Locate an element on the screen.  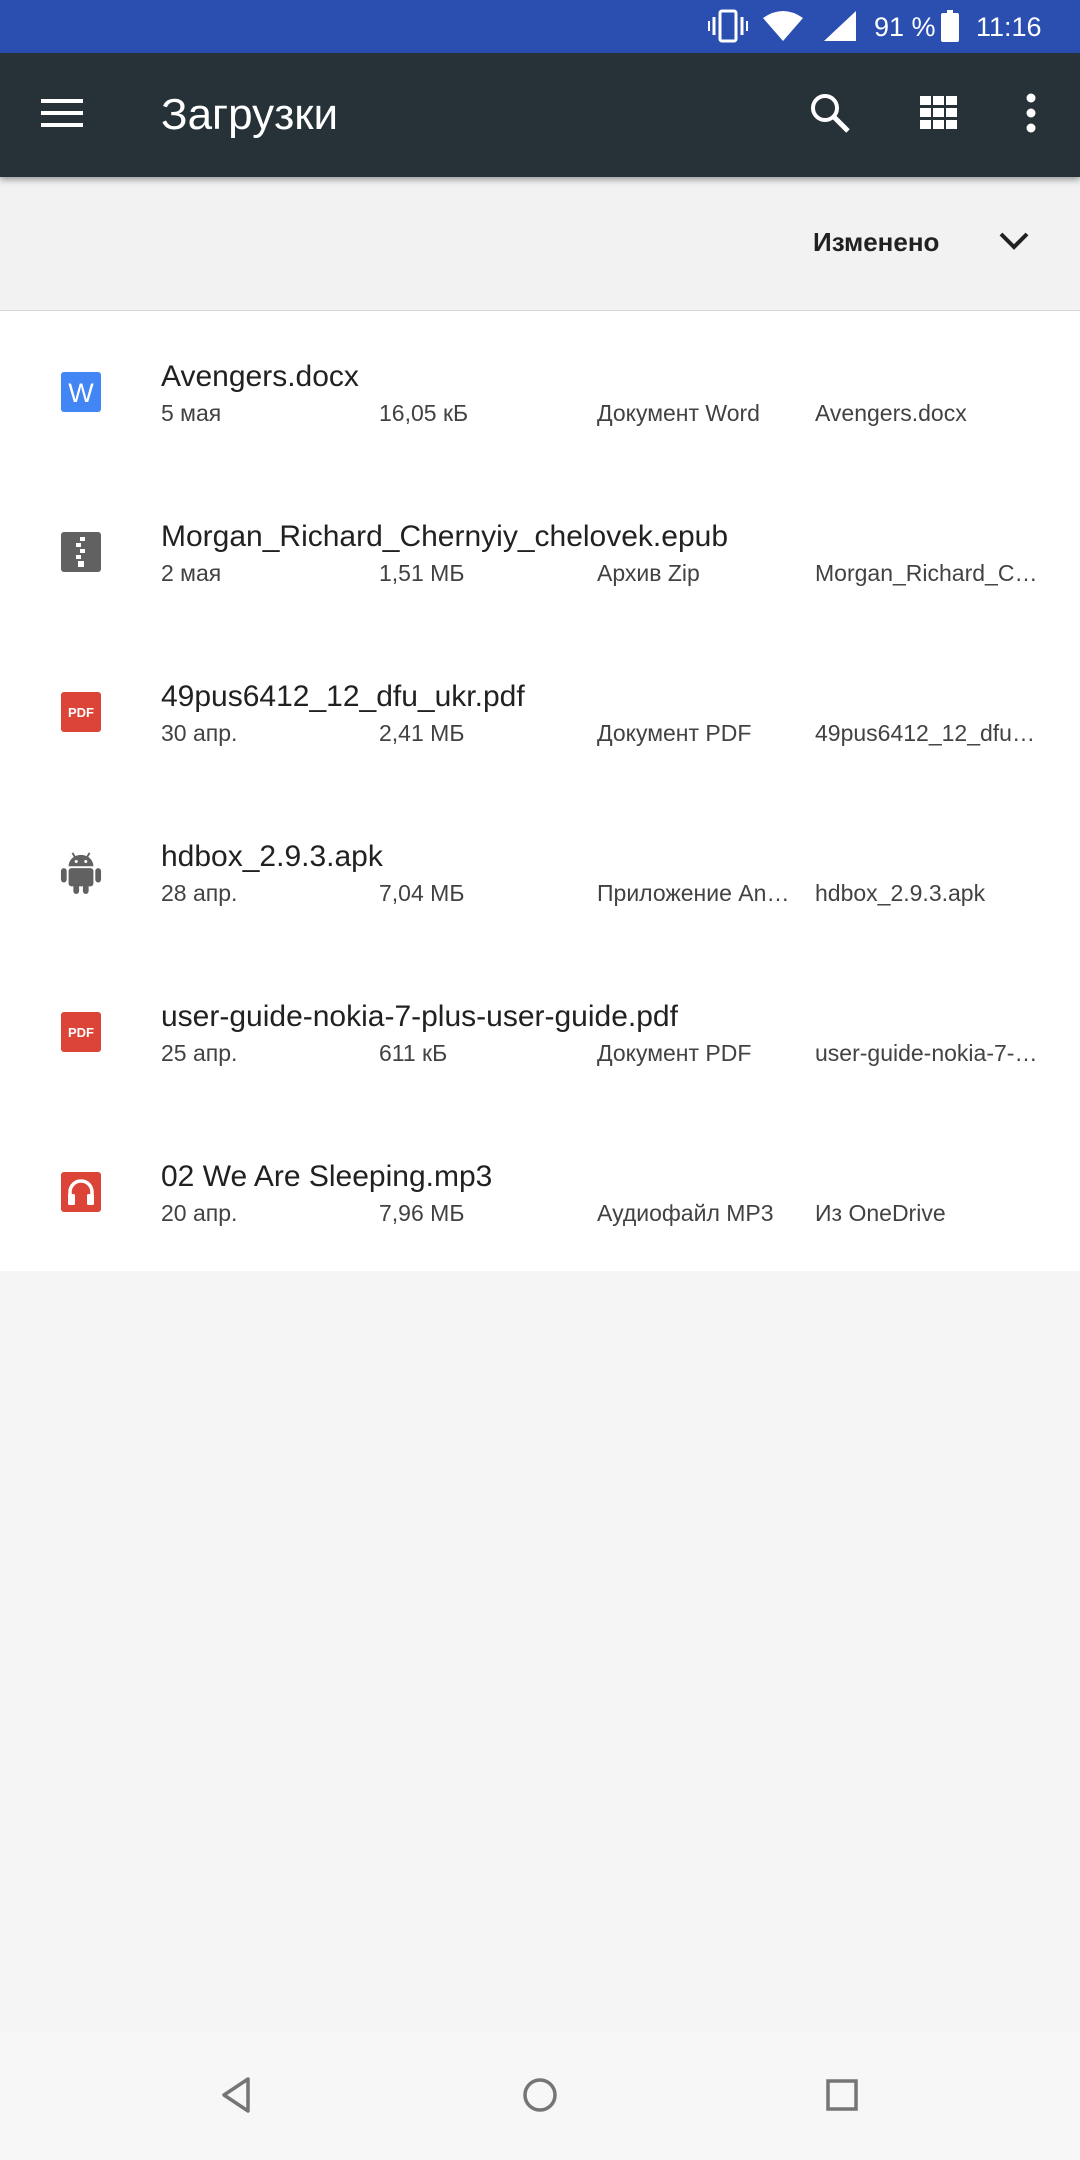
audio-headphones-icon is located at coordinates (81, 1192).